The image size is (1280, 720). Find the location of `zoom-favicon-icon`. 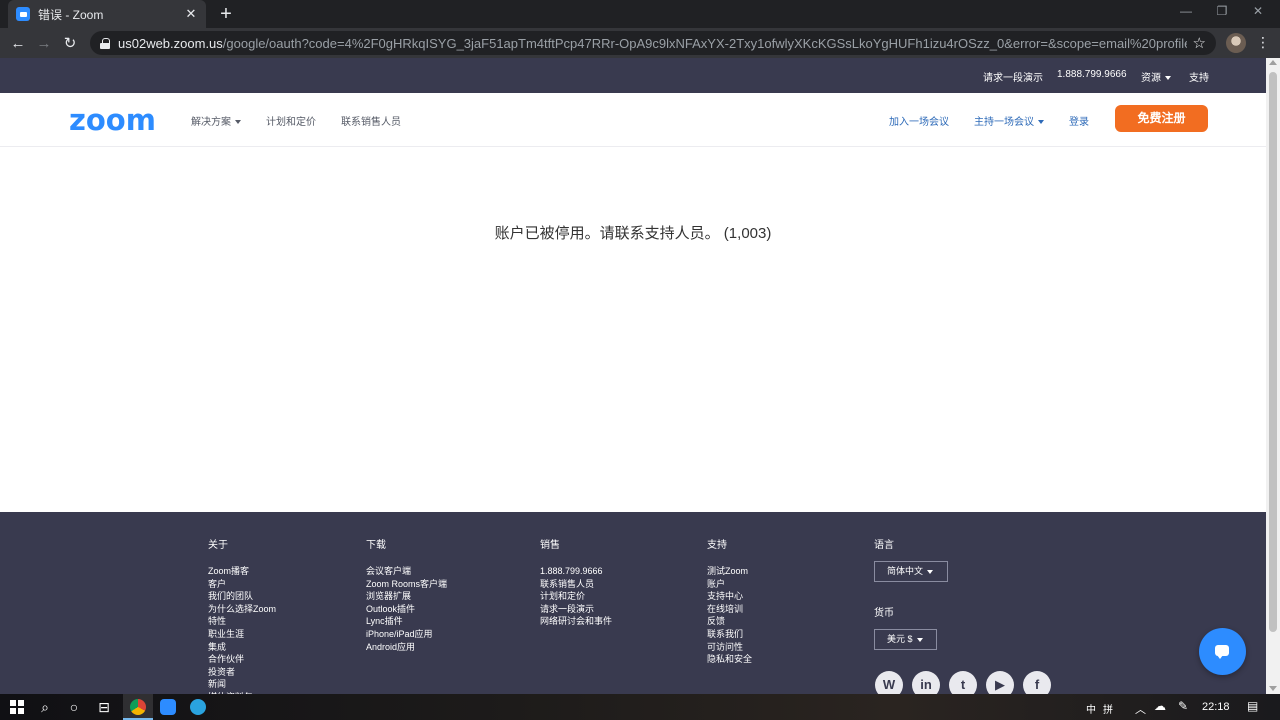

zoom-favicon-icon is located at coordinates (23, 14).